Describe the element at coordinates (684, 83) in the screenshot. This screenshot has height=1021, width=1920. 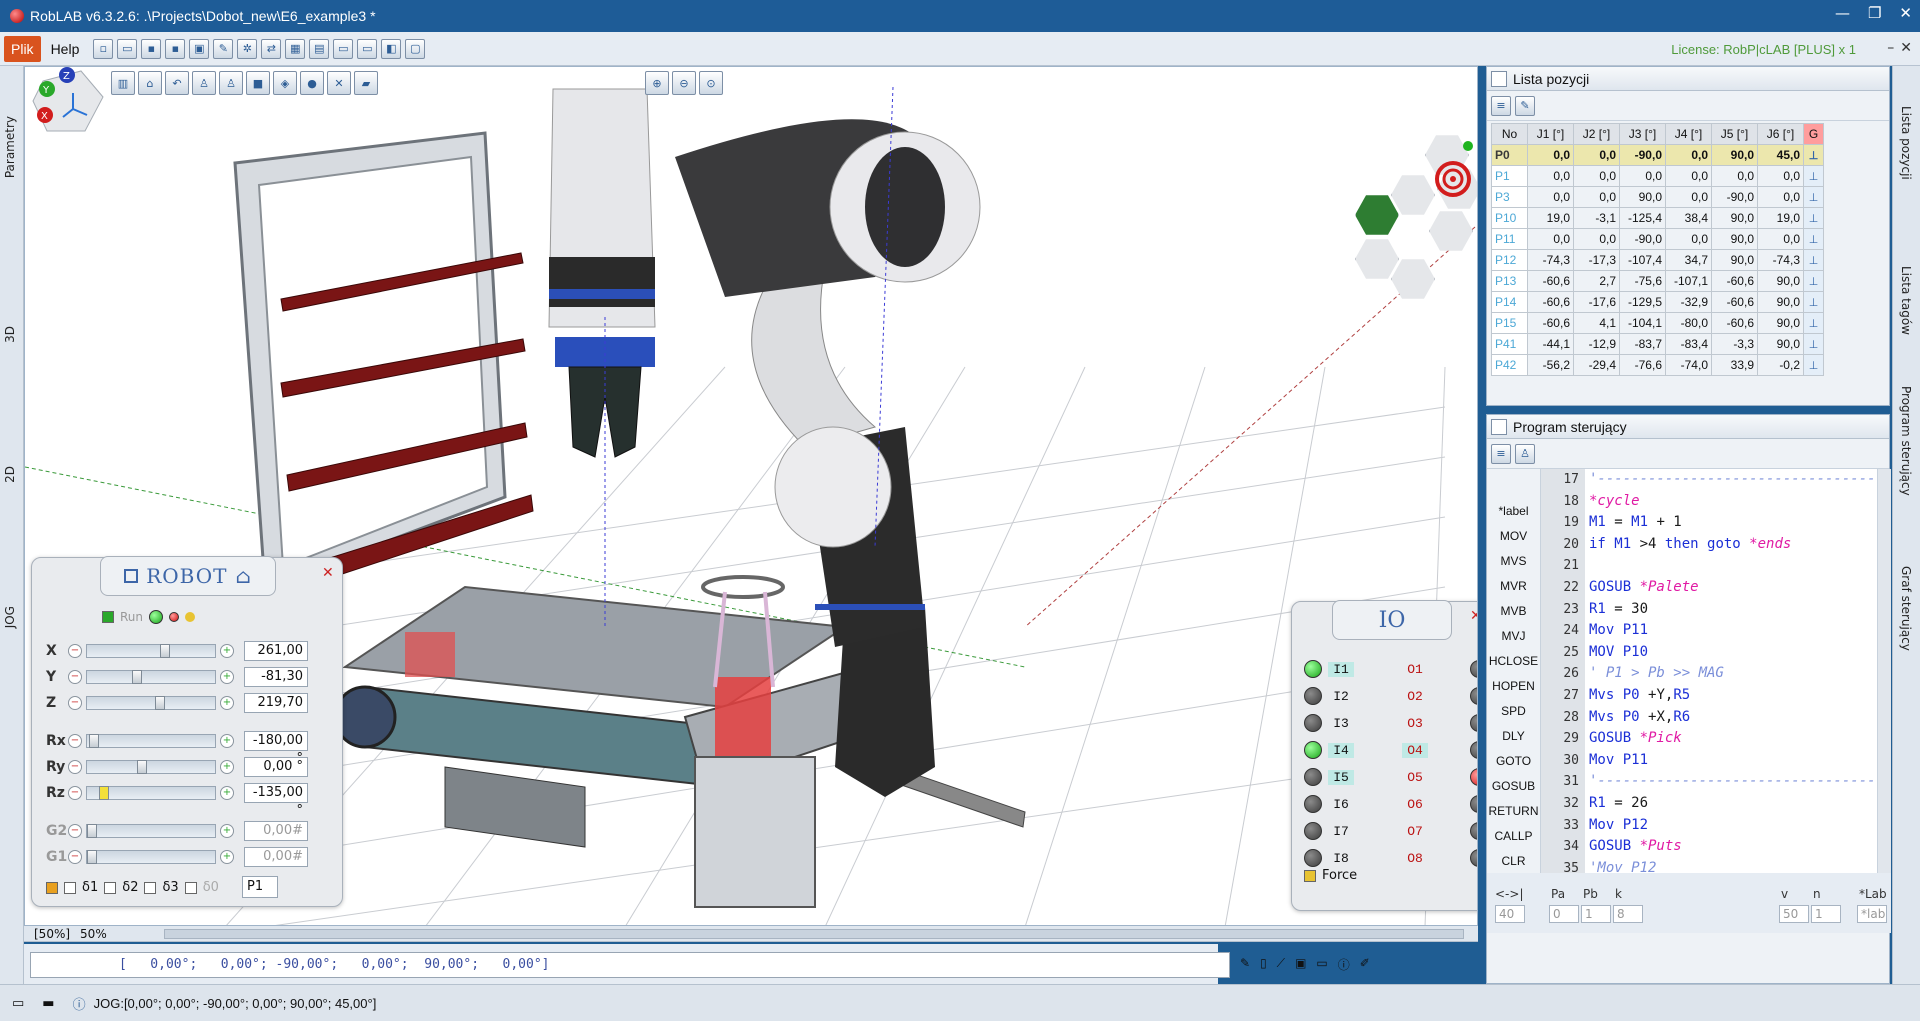
I see `zoom-out-icon: ⊖` at that location.